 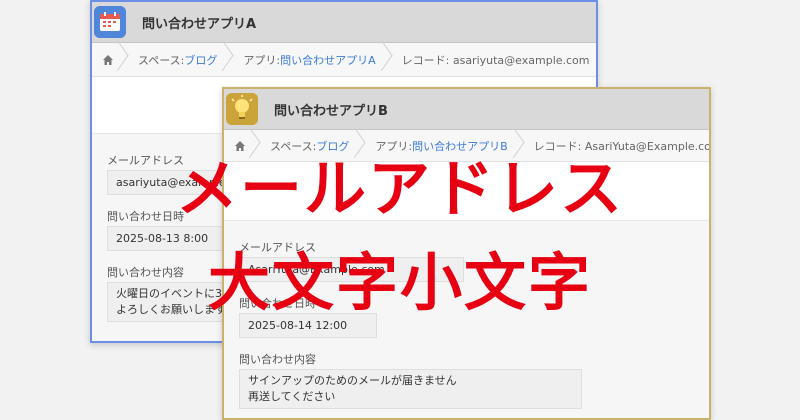 I want to click on breadcrumb-app: アプリ: 問い合わせアプリB, so click(x=444, y=145).